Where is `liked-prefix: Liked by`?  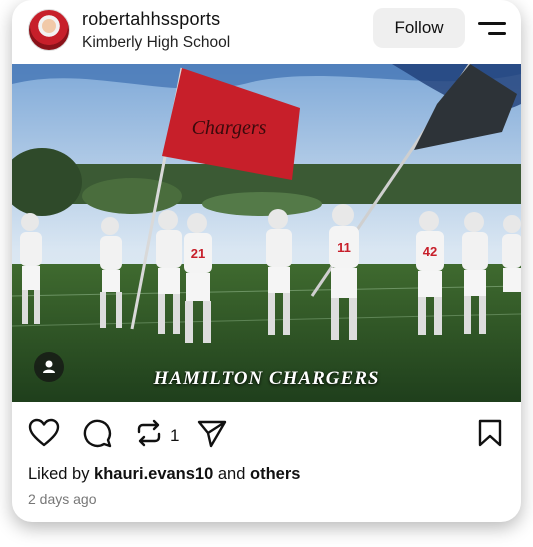 liked-prefix: Liked by is located at coordinates (61, 474).